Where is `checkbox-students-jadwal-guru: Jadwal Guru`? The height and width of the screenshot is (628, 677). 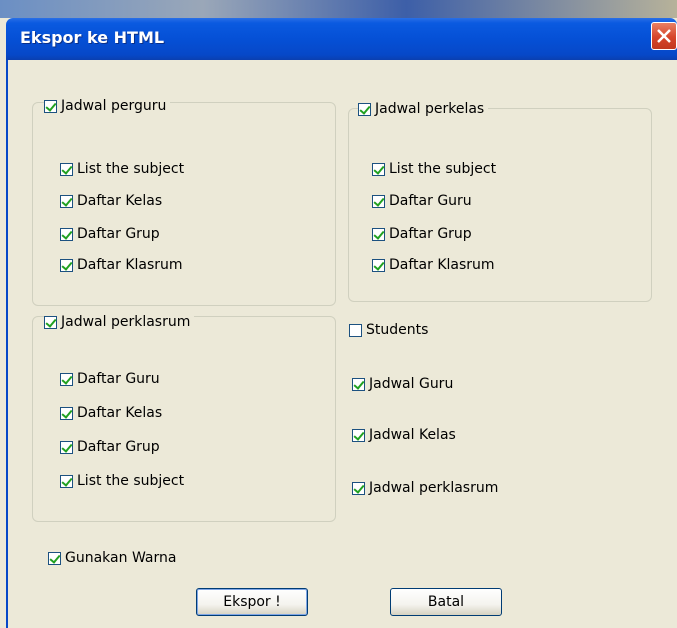
checkbox-students-jadwal-guru: Jadwal Guru is located at coordinates (402, 384).